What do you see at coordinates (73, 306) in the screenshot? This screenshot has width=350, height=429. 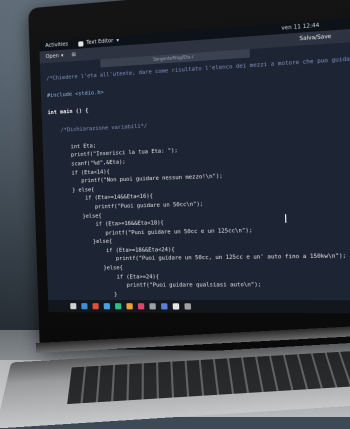 I see `terminal-icon` at bounding box center [73, 306].